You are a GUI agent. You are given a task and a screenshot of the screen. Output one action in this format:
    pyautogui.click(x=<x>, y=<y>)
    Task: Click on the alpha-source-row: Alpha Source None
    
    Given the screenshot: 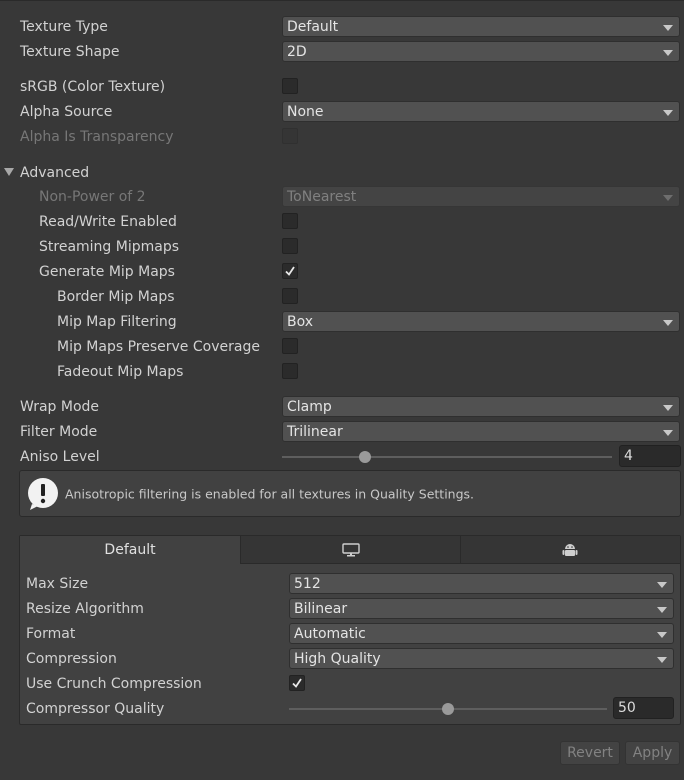 What is the action you would take?
    pyautogui.click(x=342, y=111)
    